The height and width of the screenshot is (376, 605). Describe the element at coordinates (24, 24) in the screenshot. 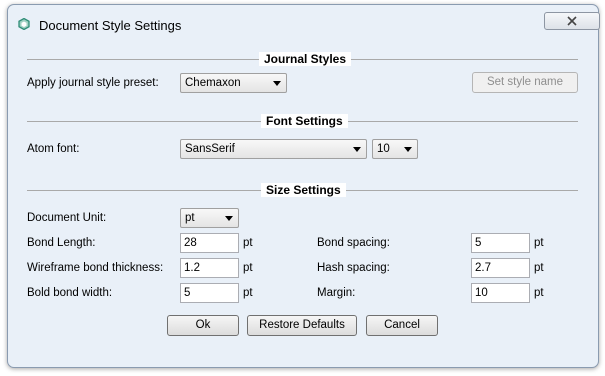

I see `chemaxon-logo-icon` at that location.